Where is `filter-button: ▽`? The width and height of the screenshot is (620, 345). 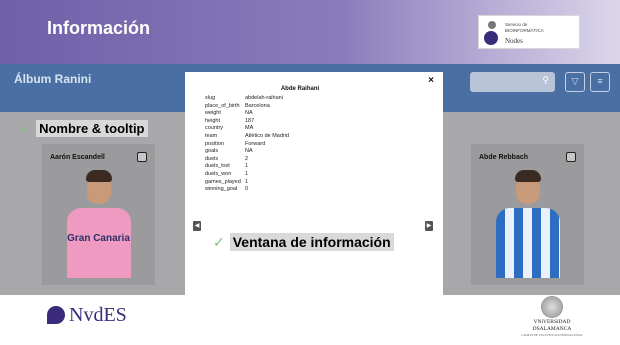
filter-button: ▽ is located at coordinates (575, 82).